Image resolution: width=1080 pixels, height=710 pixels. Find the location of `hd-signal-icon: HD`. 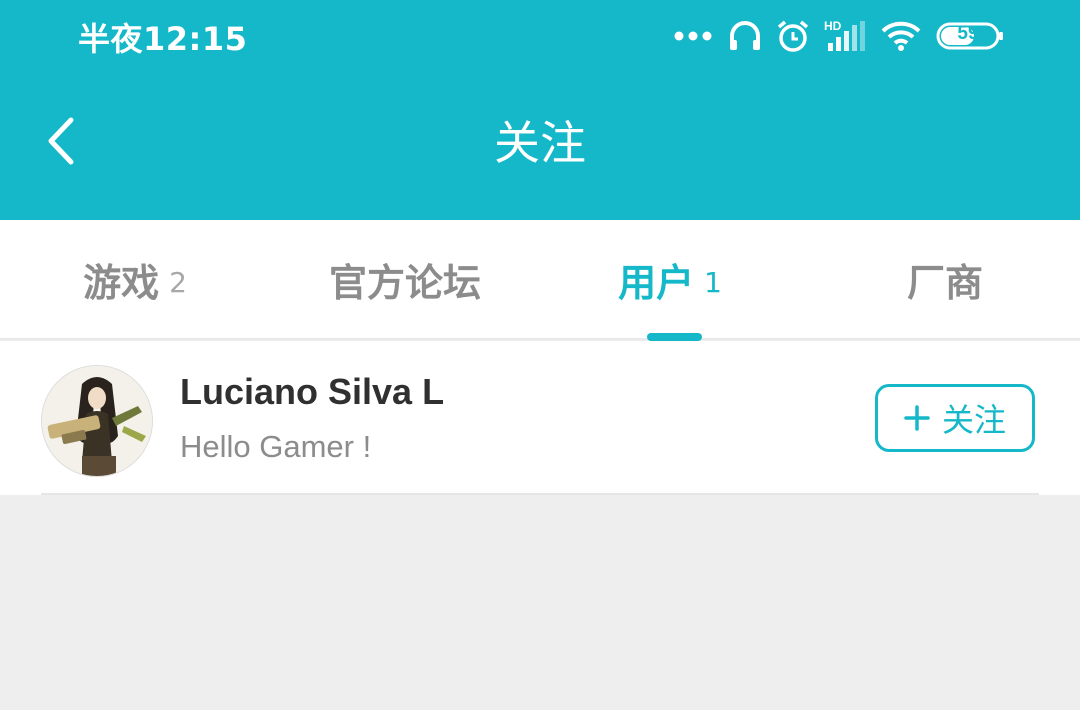

hd-signal-icon: HD is located at coordinates (845, 36).